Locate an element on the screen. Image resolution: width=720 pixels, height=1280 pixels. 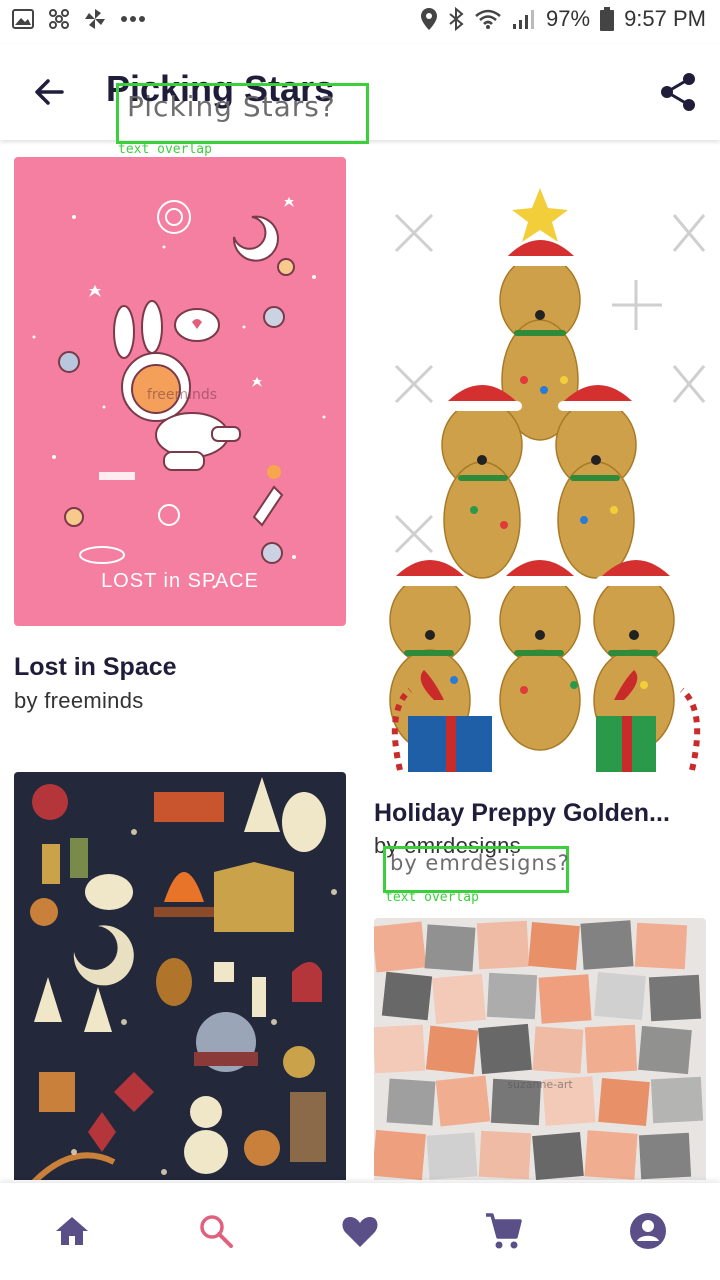
fan-icon is located at coordinates (95, 19).